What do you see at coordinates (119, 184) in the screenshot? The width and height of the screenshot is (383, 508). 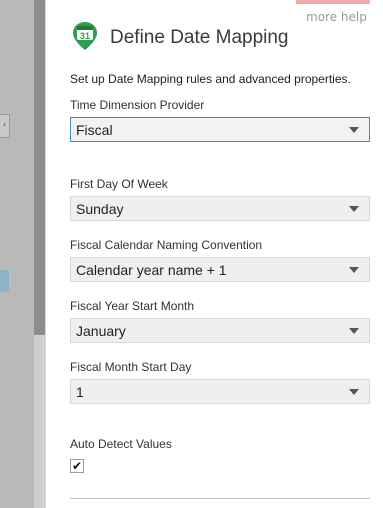 I see `first-day-of-week-label: First Day Of Week` at bounding box center [119, 184].